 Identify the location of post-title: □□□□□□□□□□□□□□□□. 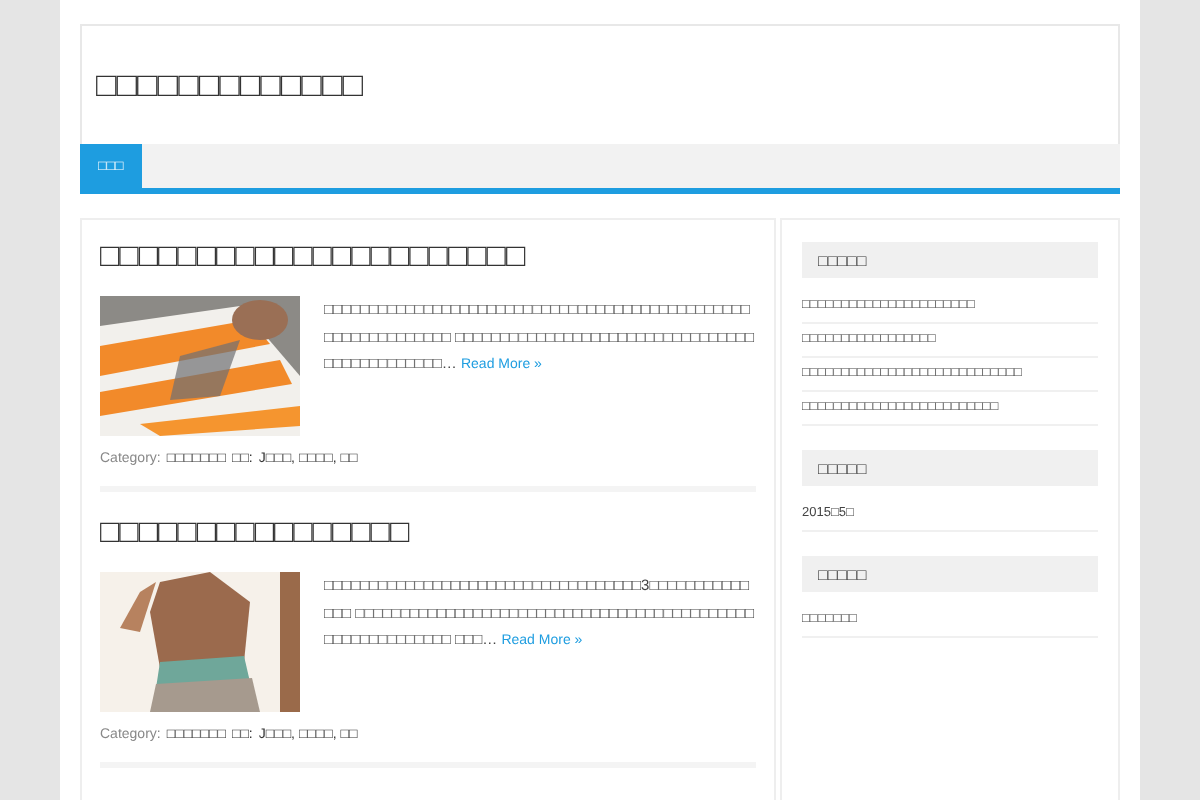
(428, 534).